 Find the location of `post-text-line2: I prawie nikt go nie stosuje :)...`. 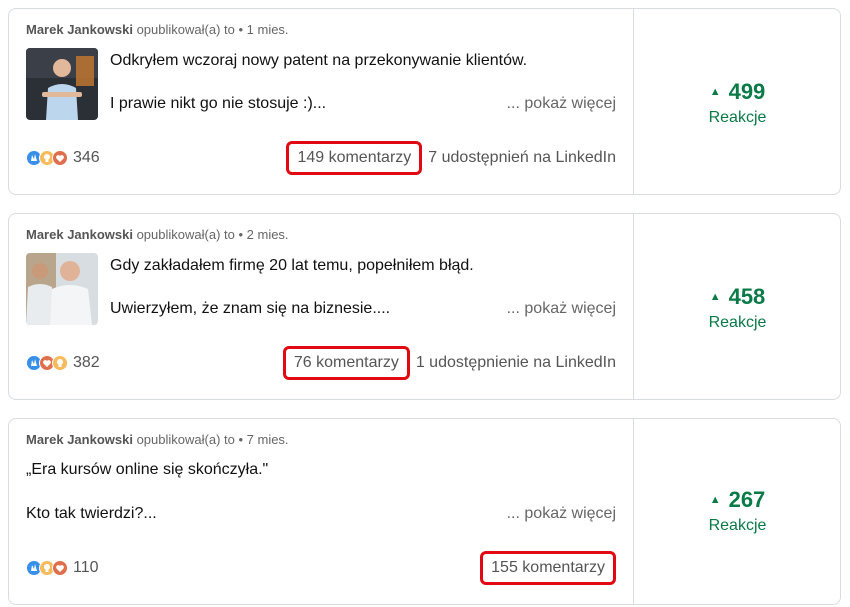

post-text-line2: I prawie nikt go nie stosuje :)... is located at coordinates (218, 103).